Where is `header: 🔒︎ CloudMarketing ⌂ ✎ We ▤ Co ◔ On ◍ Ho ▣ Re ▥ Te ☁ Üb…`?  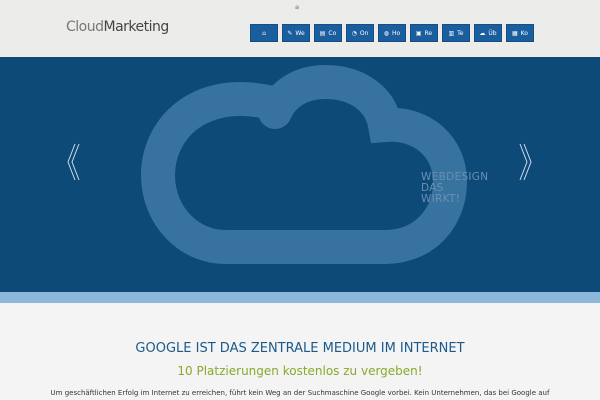 header: 🔒︎ CloudMarketing ⌂ ✎ We ▤ Co ◔ On ◍ Ho ▣ Re ▥ Te ☁ Üb… is located at coordinates (300, 28).